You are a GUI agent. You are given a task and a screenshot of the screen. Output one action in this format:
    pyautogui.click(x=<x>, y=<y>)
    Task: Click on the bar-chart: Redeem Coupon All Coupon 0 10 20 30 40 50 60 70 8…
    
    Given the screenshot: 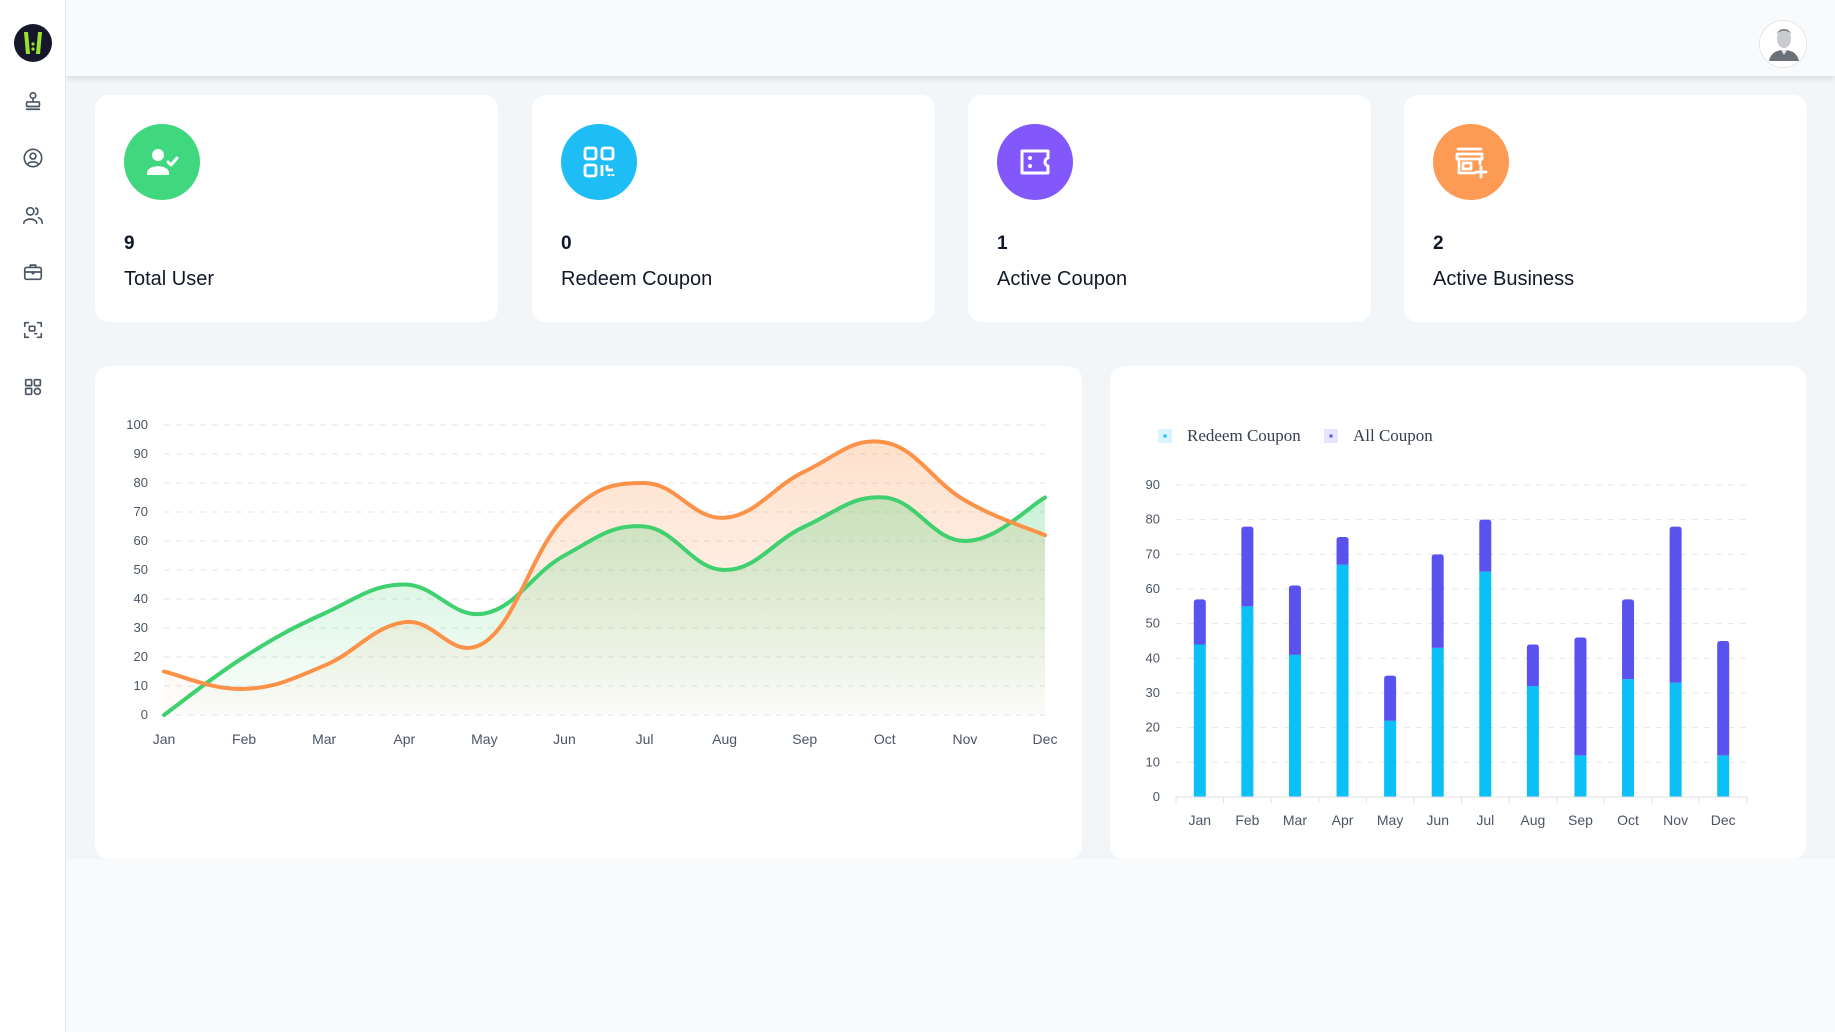 What is the action you would take?
    pyautogui.click(x=1447, y=627)
    